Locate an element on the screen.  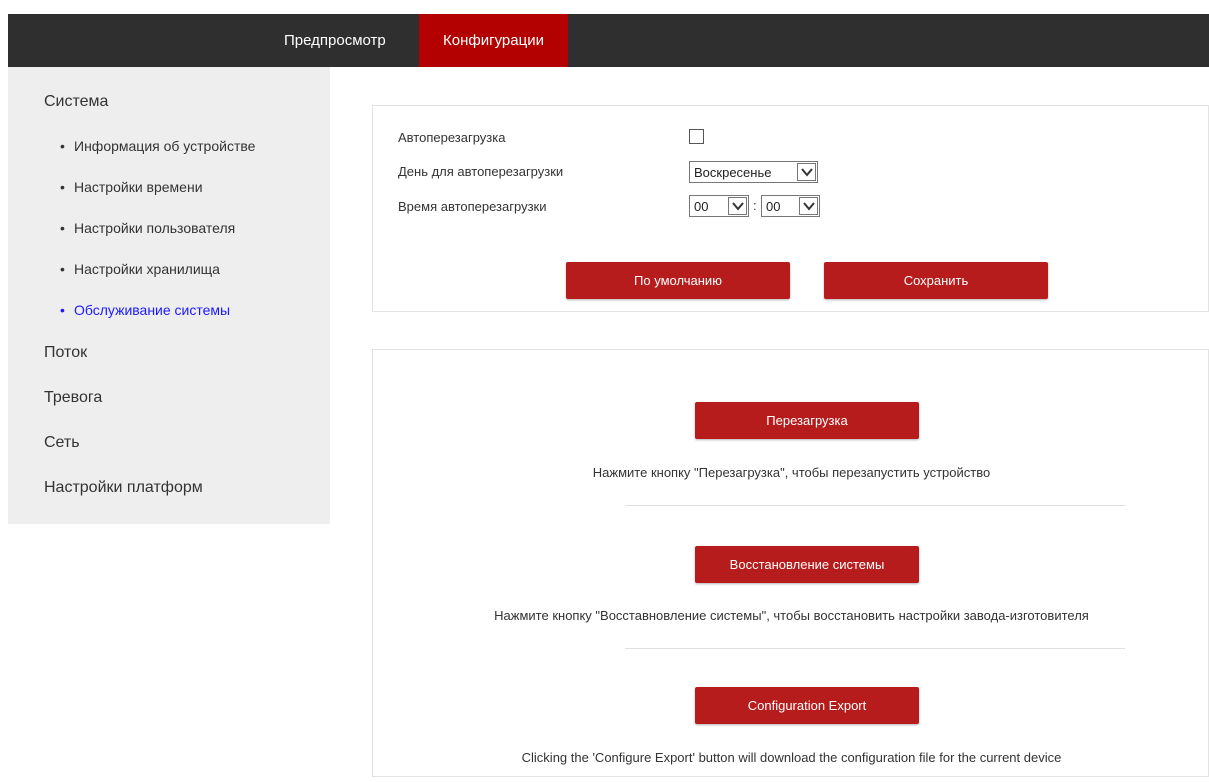
reboot-day-label: День для автоперезагрузки is located at coordinates (481, 171).